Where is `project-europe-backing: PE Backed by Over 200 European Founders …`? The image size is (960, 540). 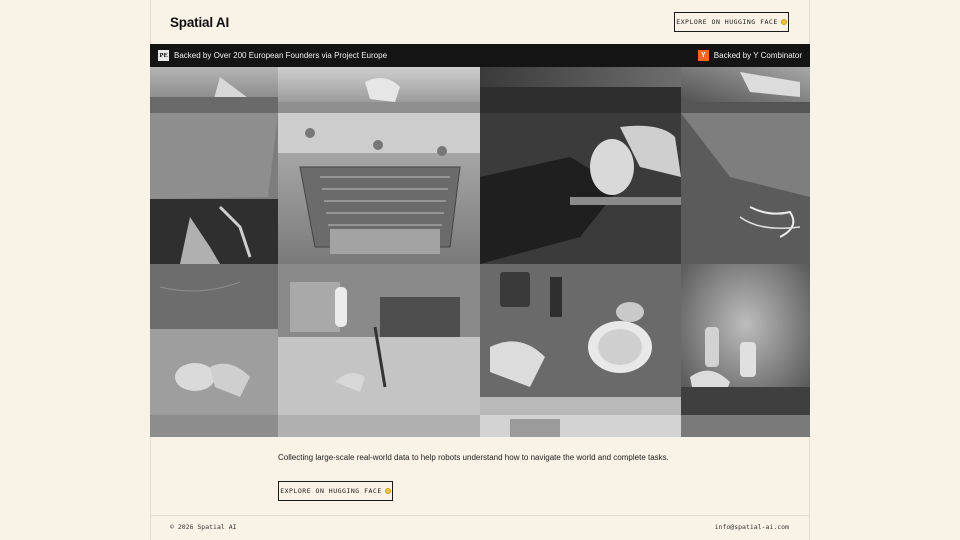
project-europe-backing: PE Backed by Over 200 European Founders … is located at coordinates (272, 55).